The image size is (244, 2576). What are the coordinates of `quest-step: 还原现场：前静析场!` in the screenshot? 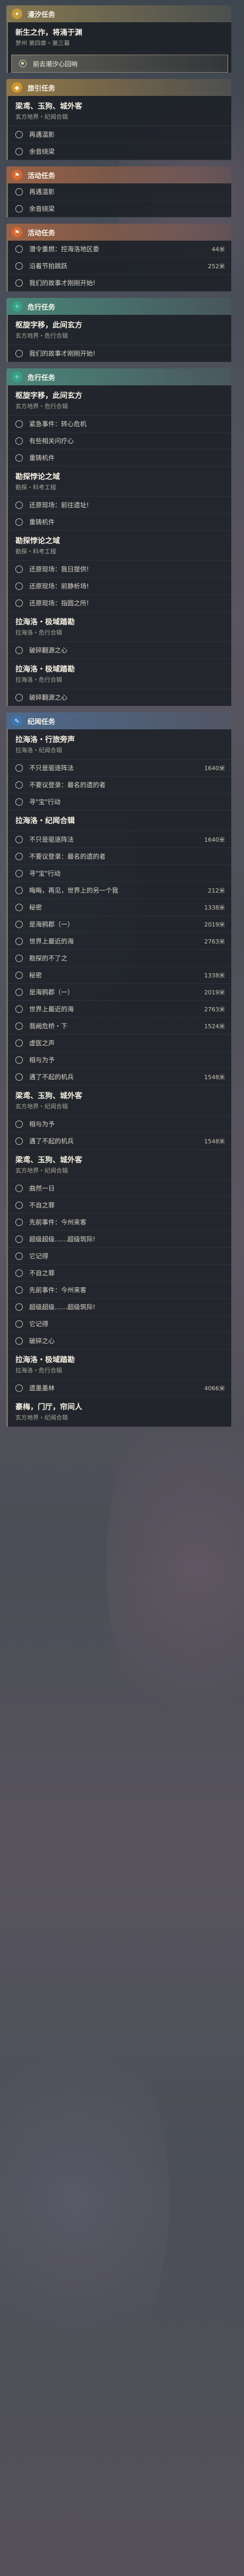 It's located at (120, 586).